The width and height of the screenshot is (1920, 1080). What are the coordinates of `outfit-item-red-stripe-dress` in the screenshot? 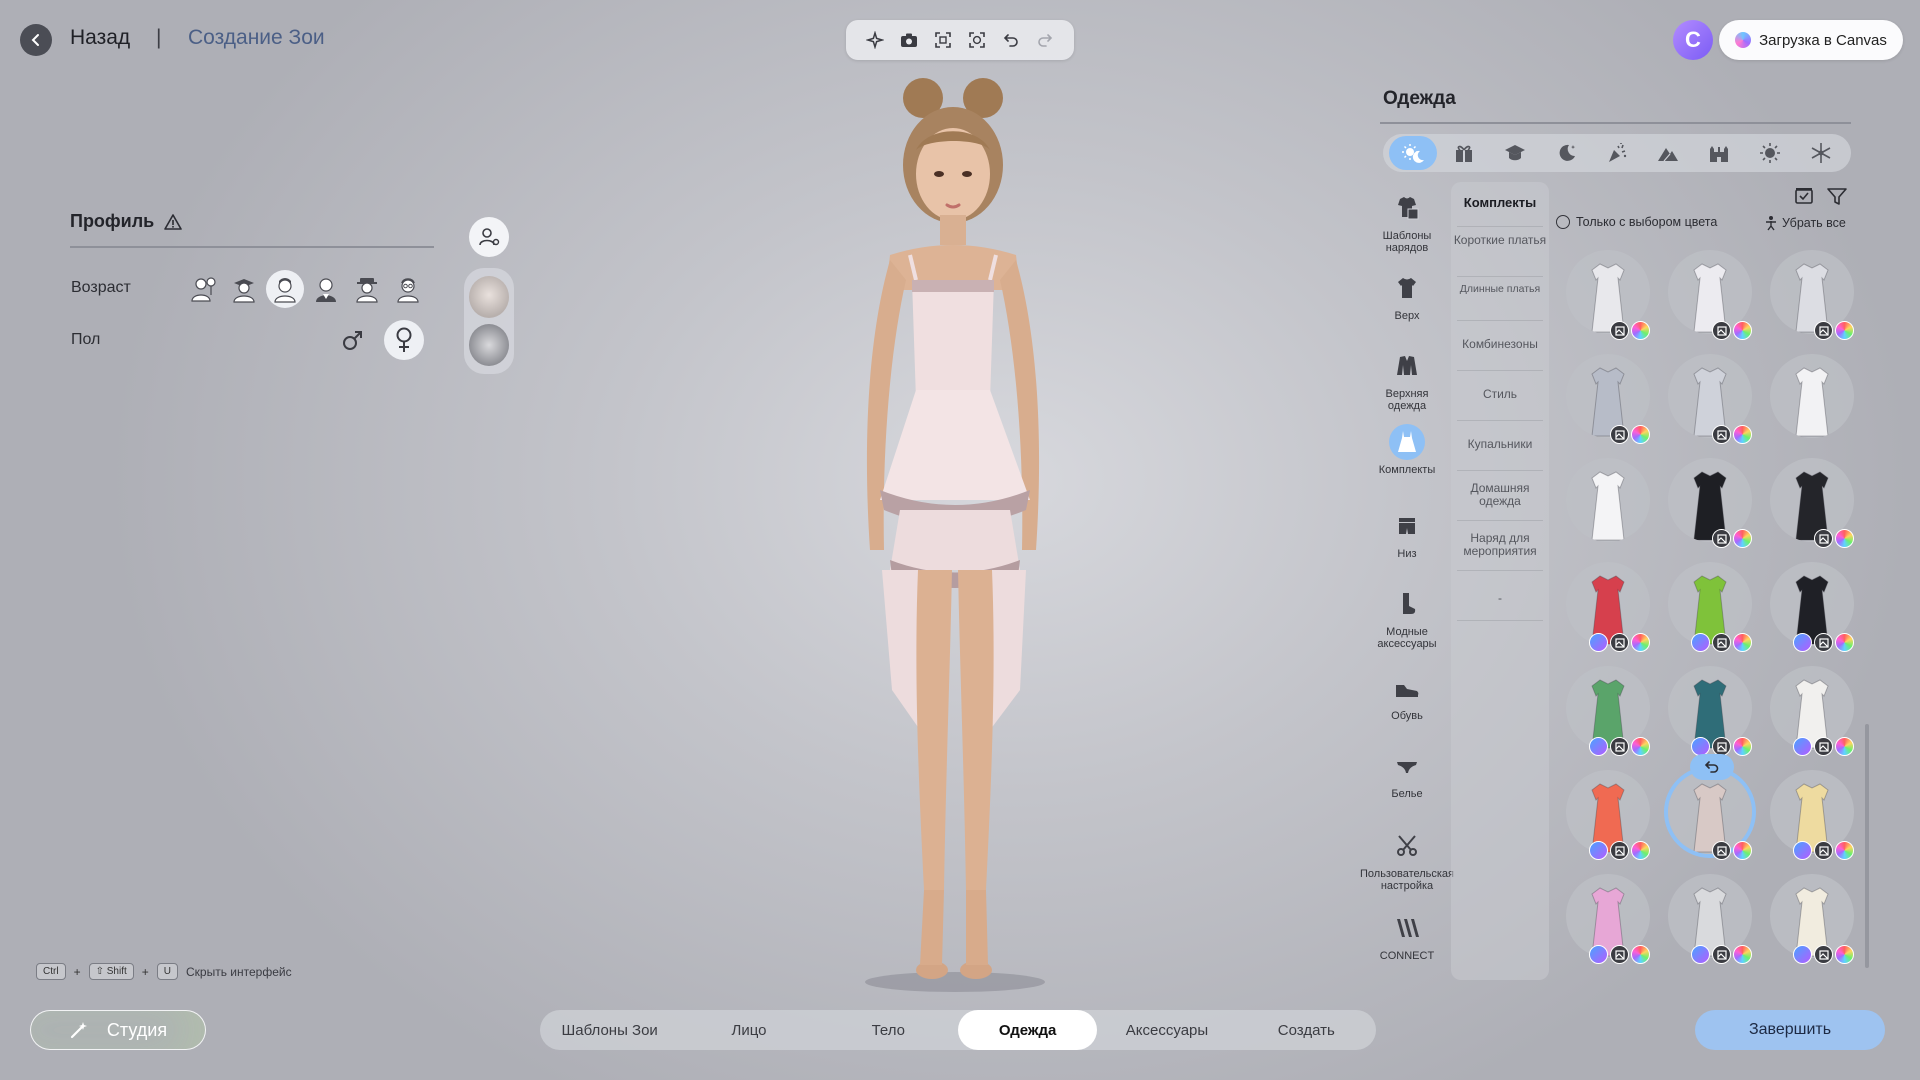 It's located at (1608, 607).